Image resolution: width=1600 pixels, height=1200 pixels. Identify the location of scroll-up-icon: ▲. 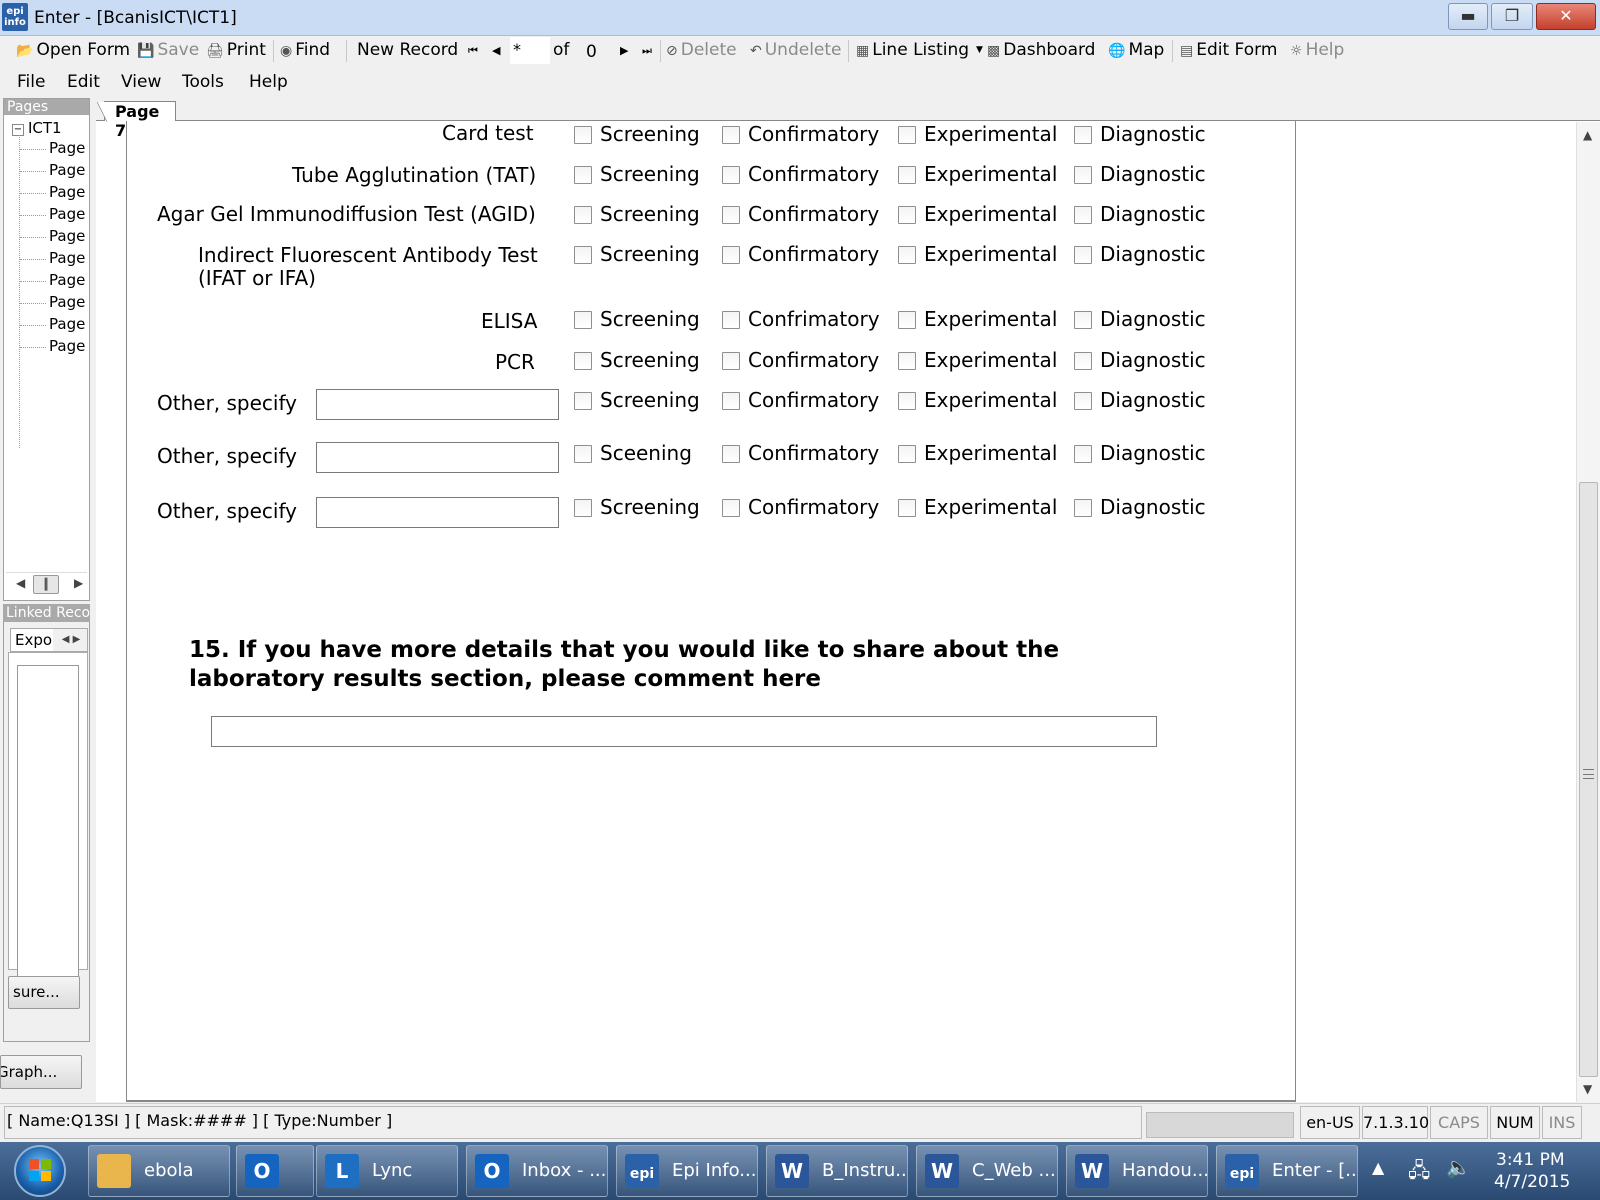
(1587, 135).